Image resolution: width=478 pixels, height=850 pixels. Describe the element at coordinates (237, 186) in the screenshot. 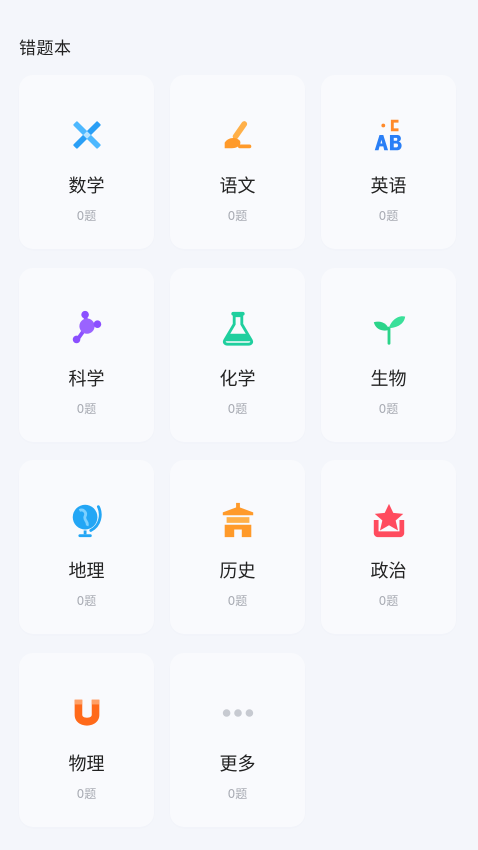

I see `subject-name: 语文` at that location.